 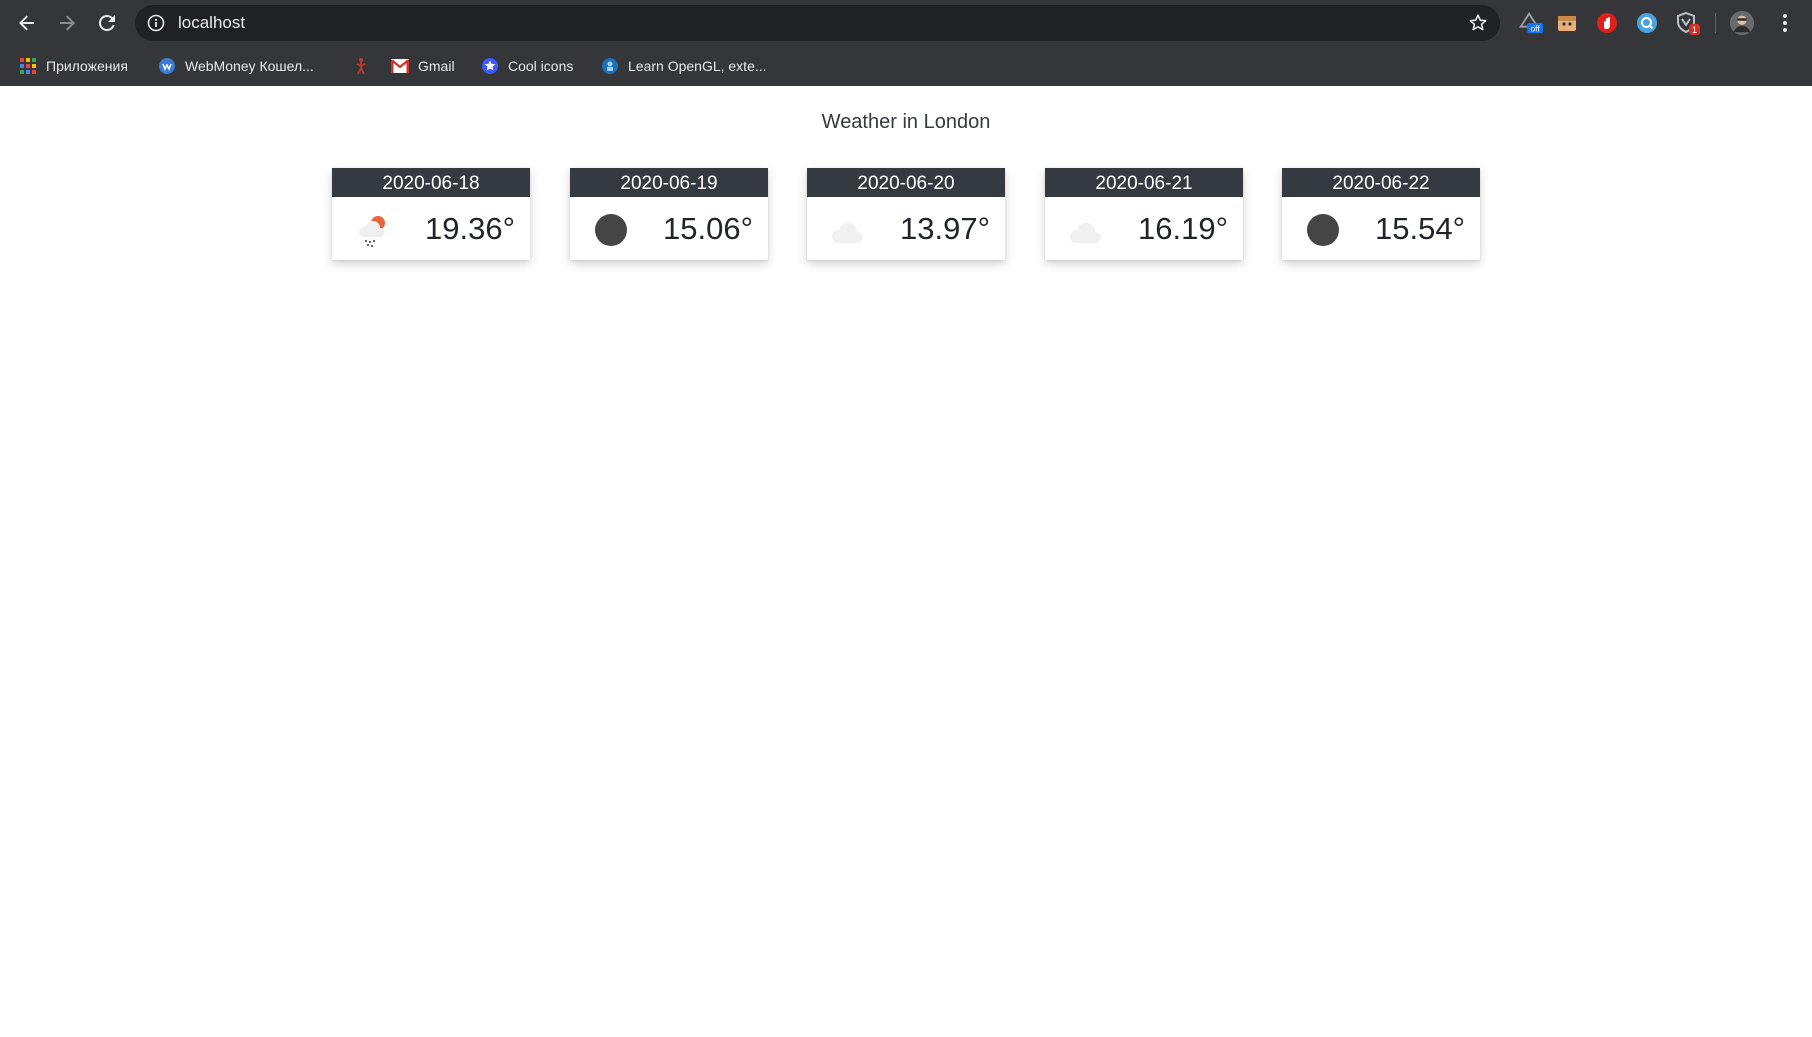 What do you see at coordinates (431, 182) in the screenshot?
I see `forecast-date: 2020-06-18` at bounding box center [431, 182].